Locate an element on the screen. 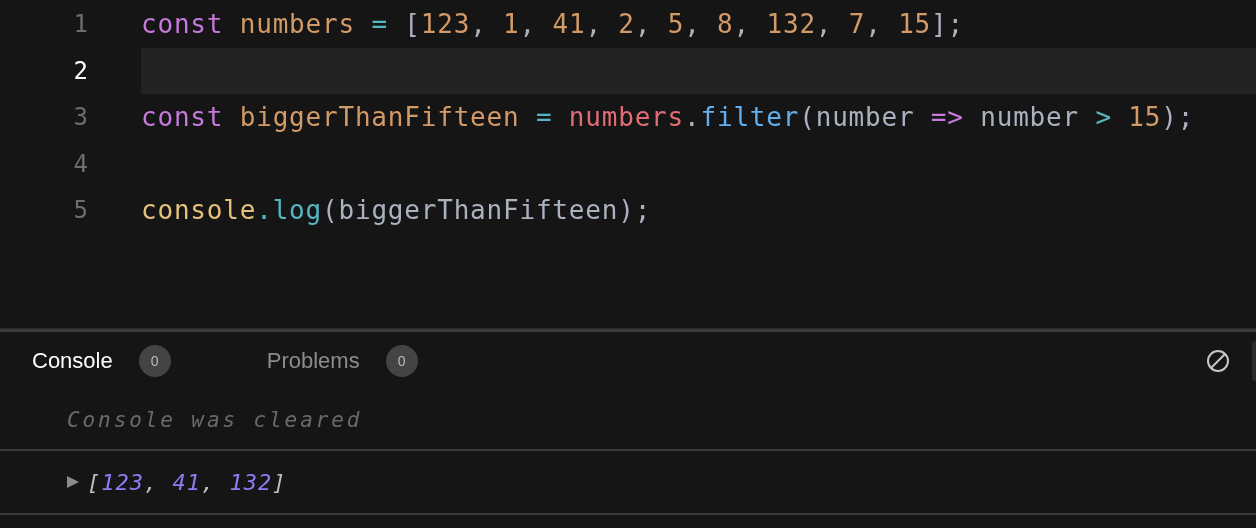 The width and height of the screenshot is (1256, 528). code-line: const biggerThanFifteen = numbers.filter(number => number > 15); is located at coordinates (668, 117).